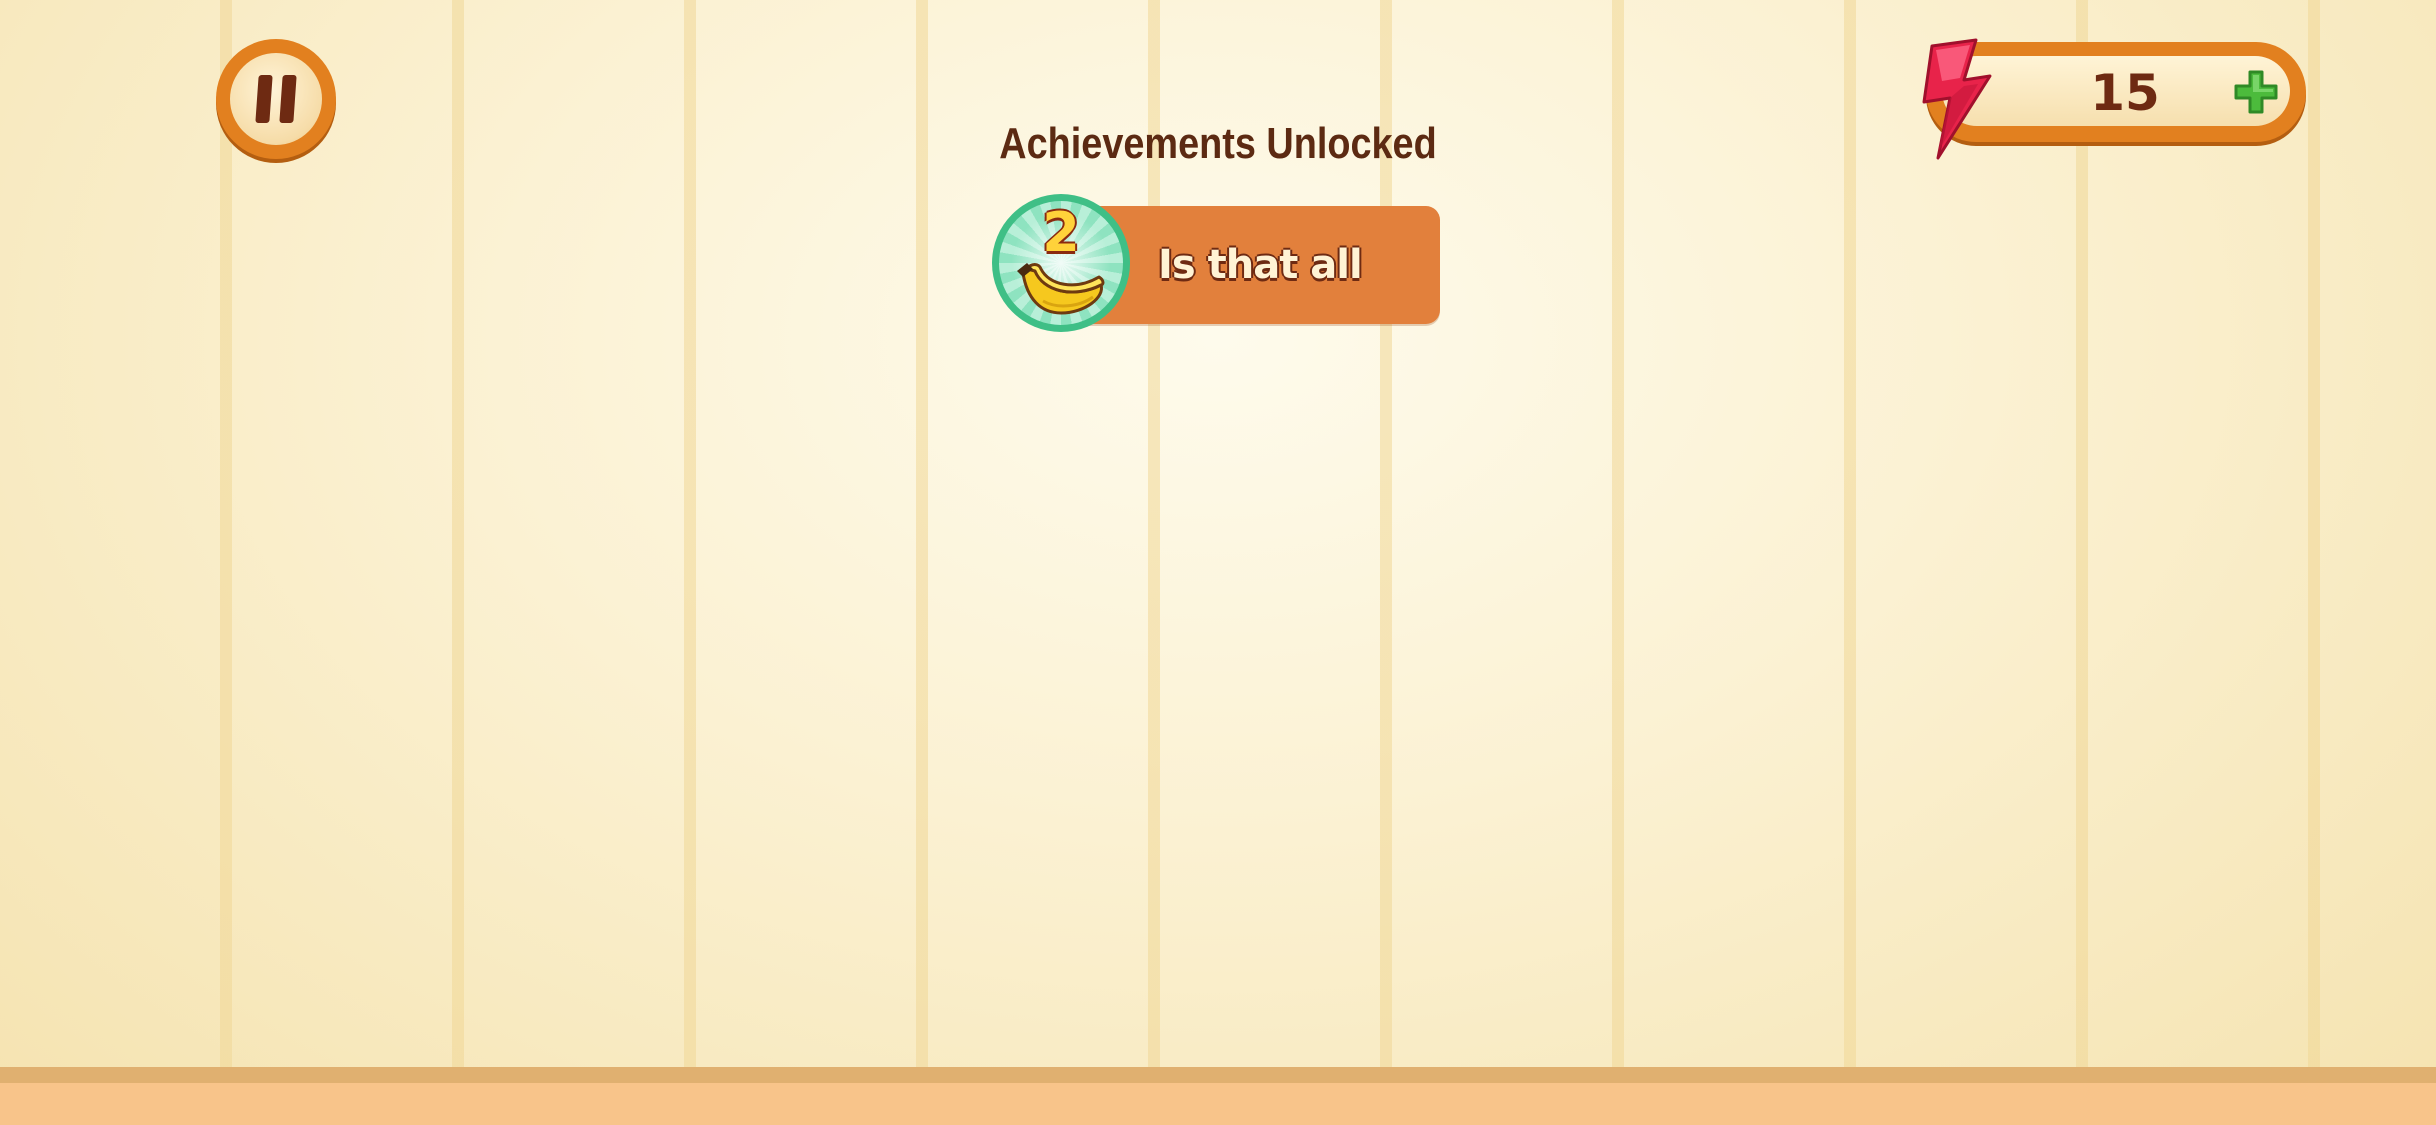  I want to click on achievement-badge: 2, so click(1061, 263).